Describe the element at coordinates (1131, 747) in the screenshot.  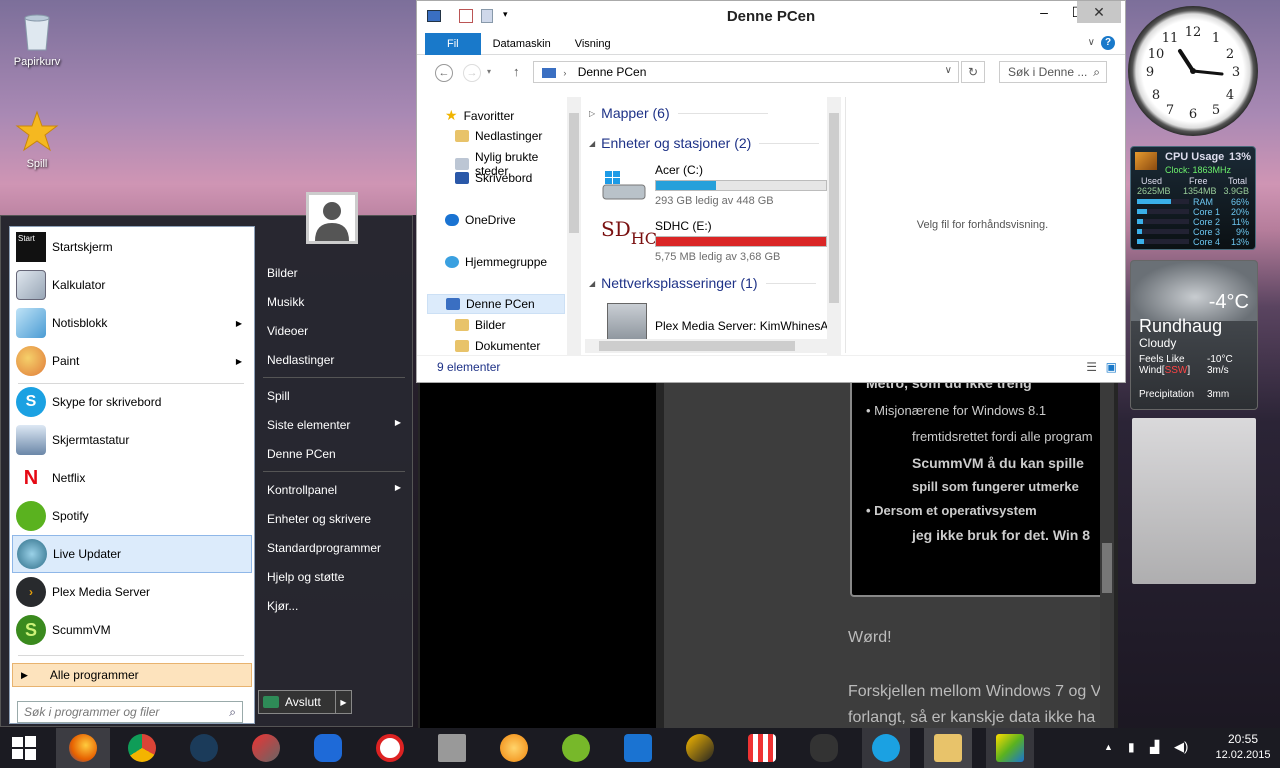
I see `power-icon: ▮` at that location.